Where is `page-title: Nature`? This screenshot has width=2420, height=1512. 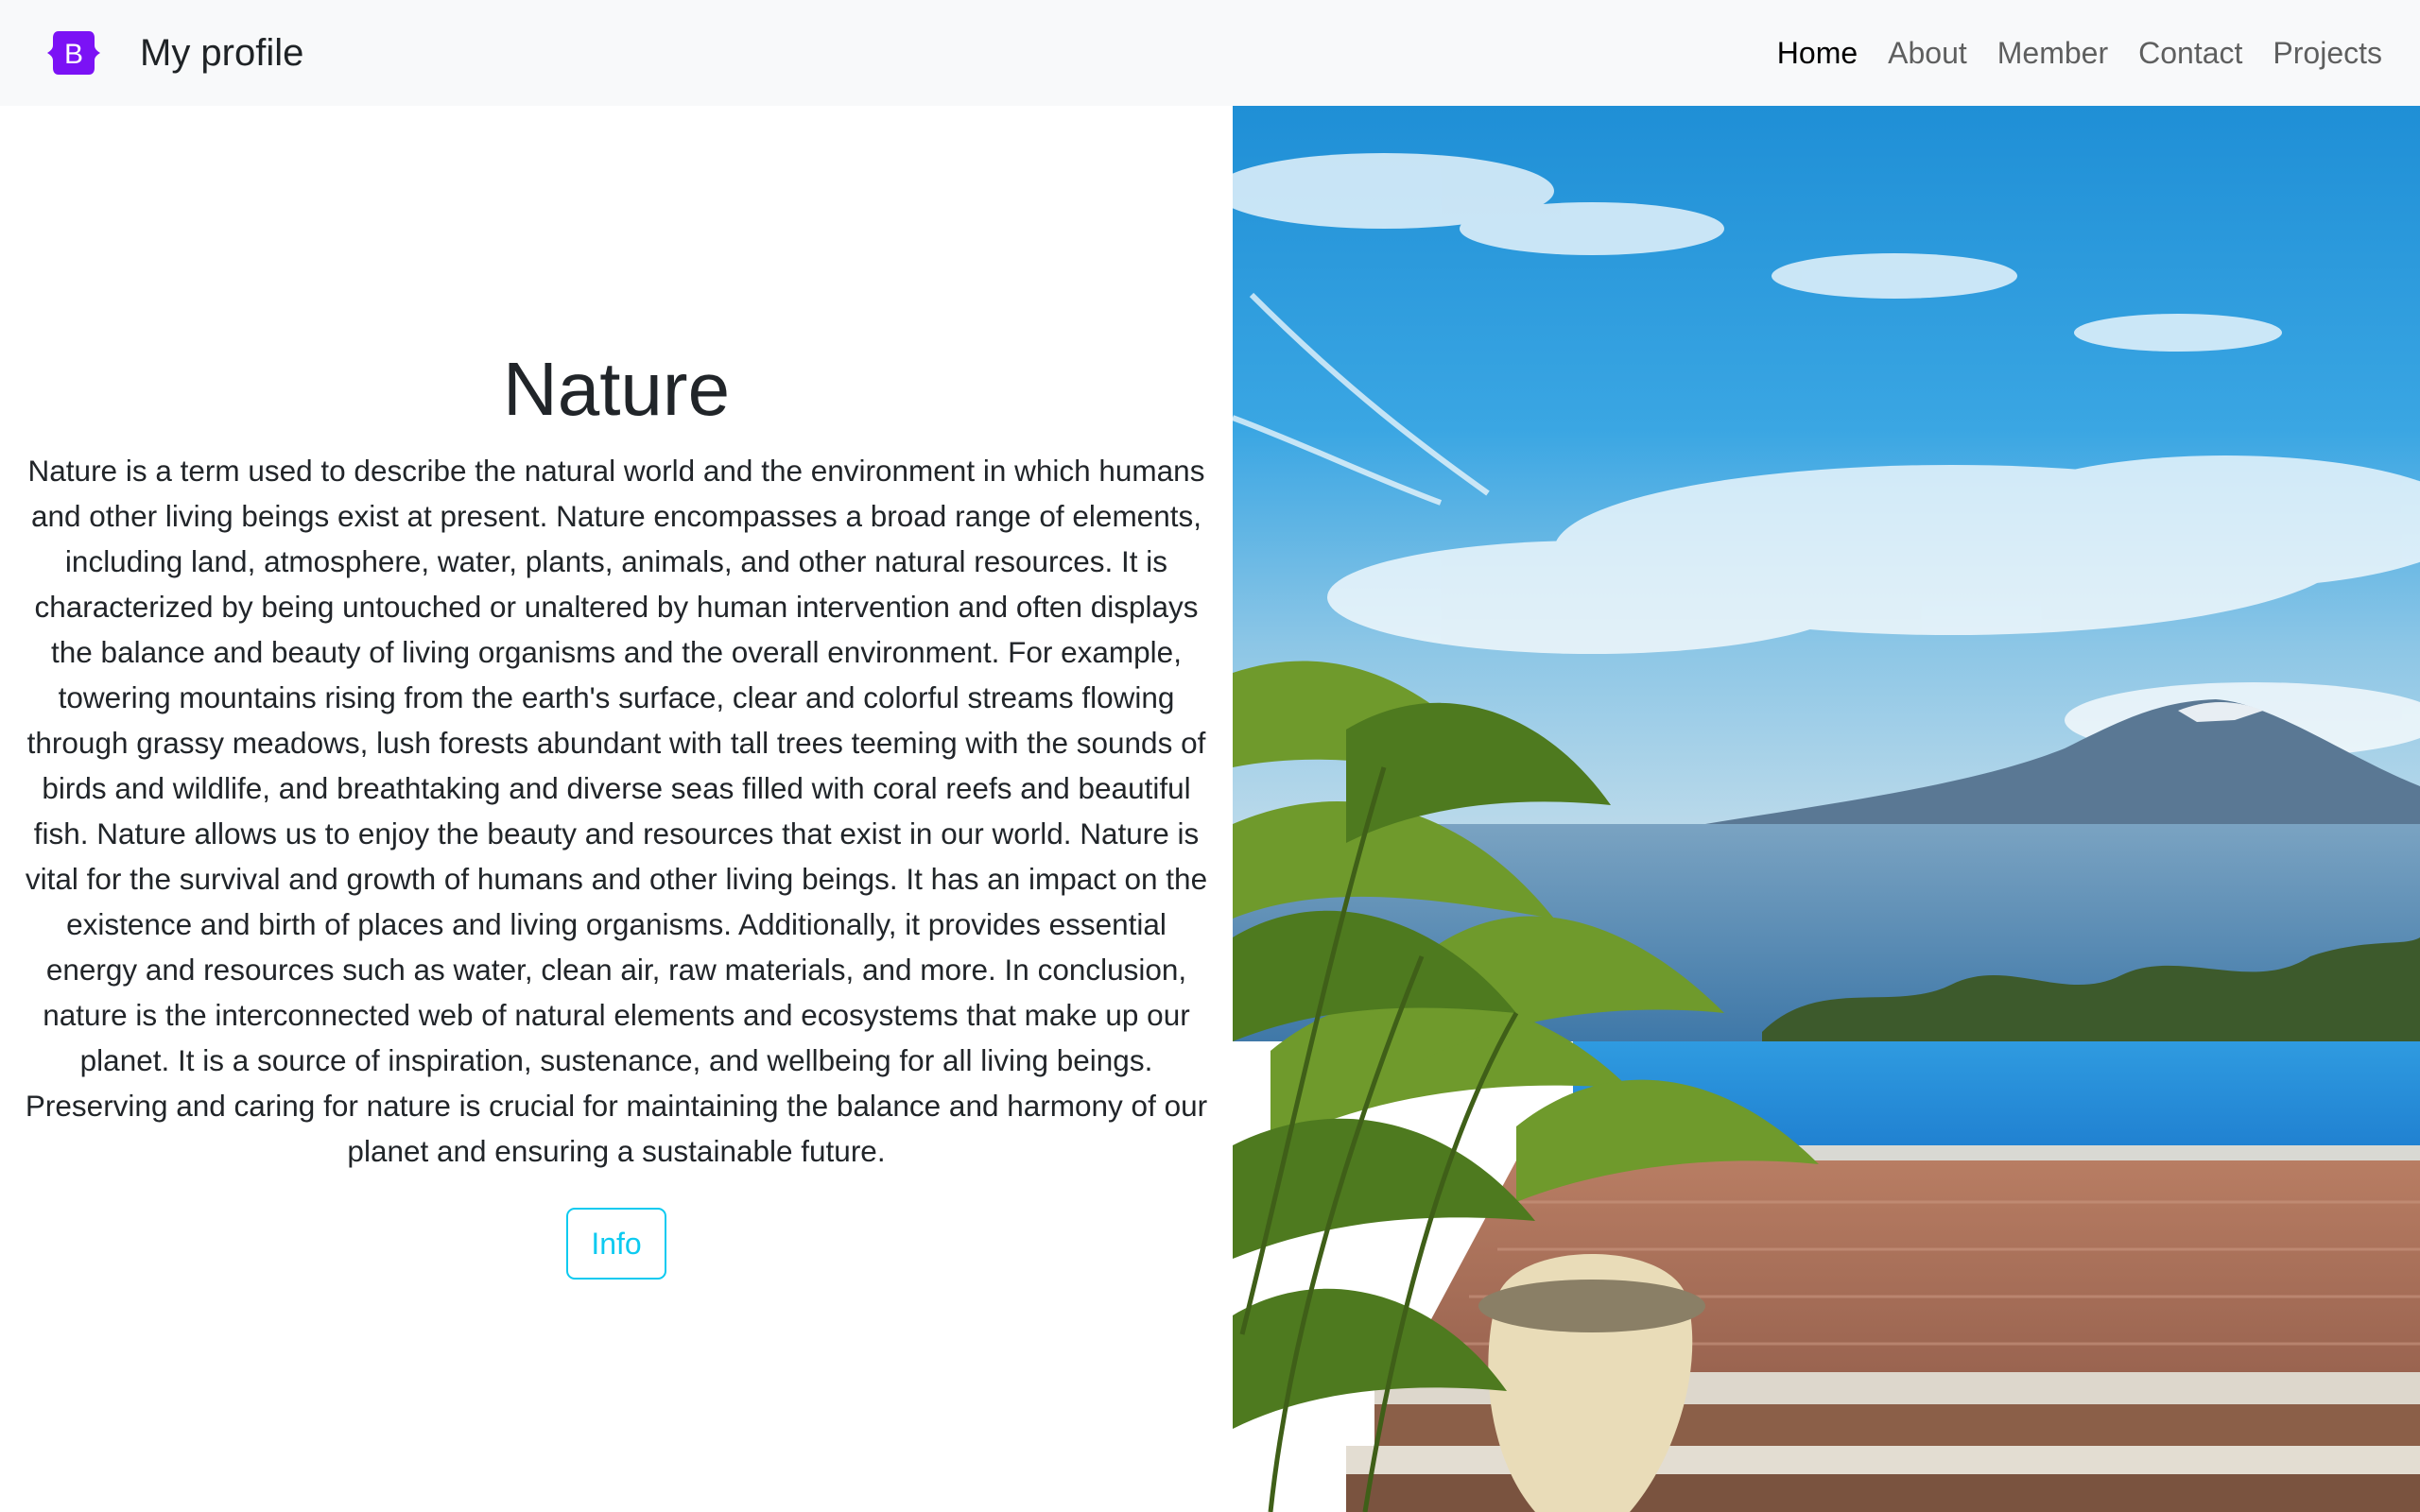 page-title: Nature is located at coordinates (616, 389).